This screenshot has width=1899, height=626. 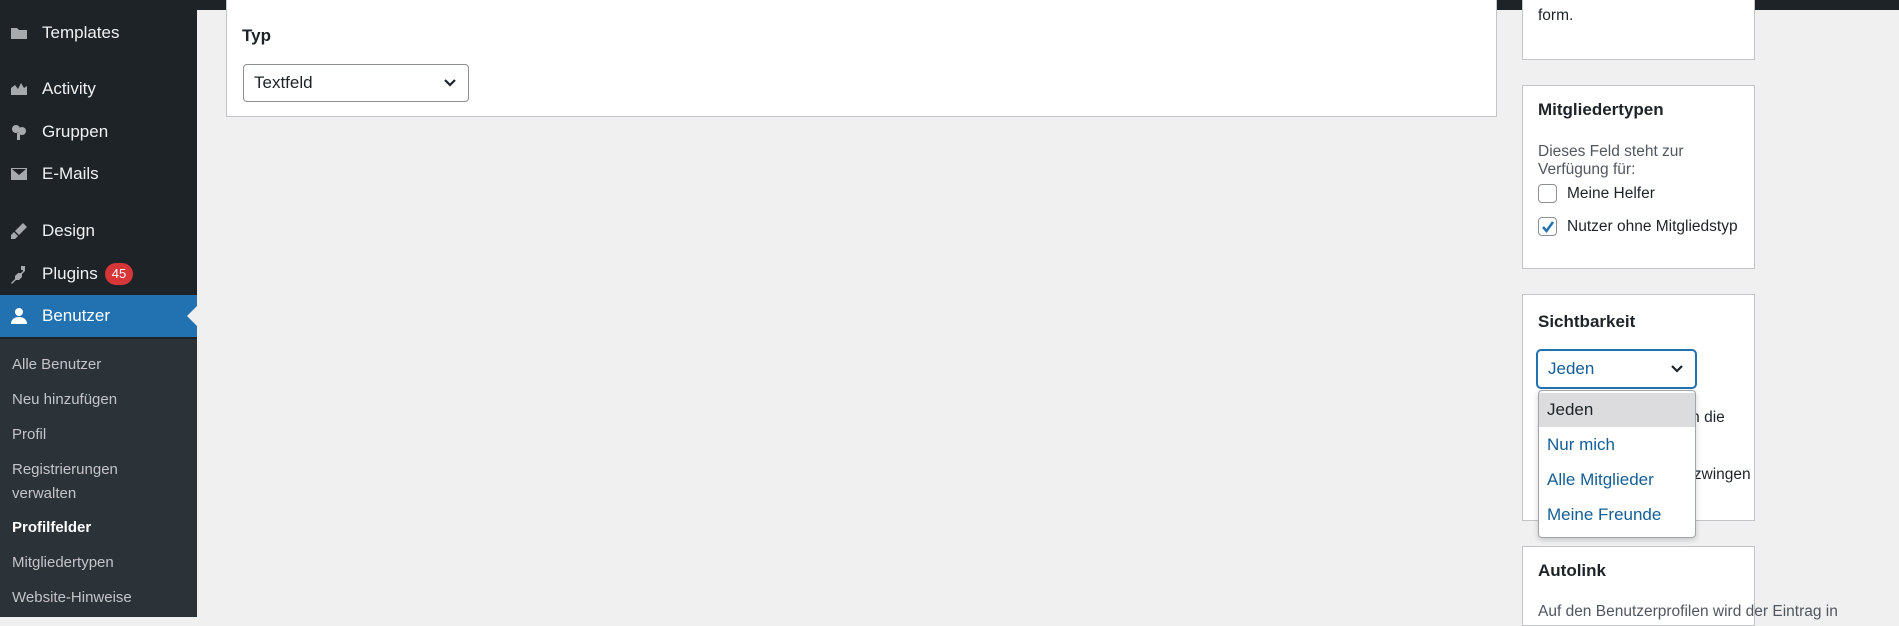 What do you see at coordinates (70, 173) in the screenshot?
I see `sidebar-item-label: E-Mails` at bounding box center [70, 173].